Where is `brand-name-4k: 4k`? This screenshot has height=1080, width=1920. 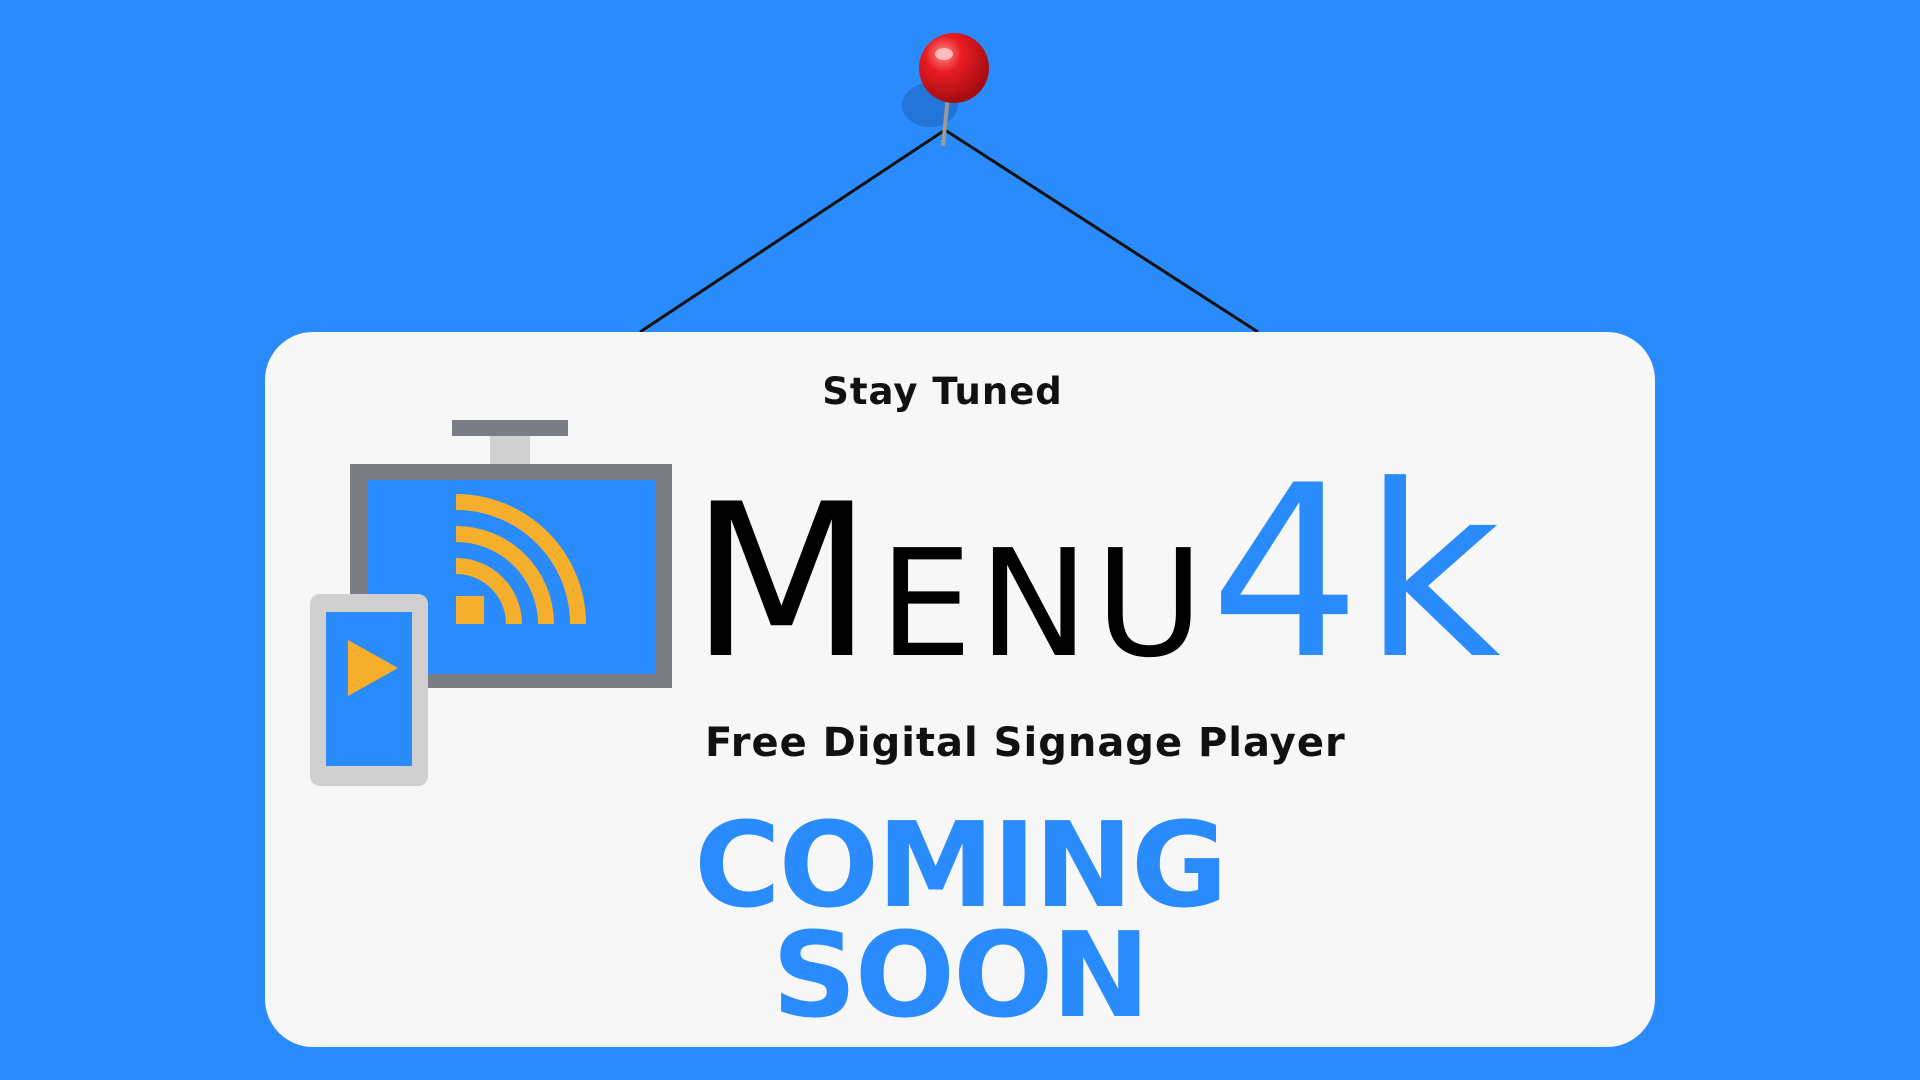 brand-name-4k: 4k is located at coordinates (1356, 573).